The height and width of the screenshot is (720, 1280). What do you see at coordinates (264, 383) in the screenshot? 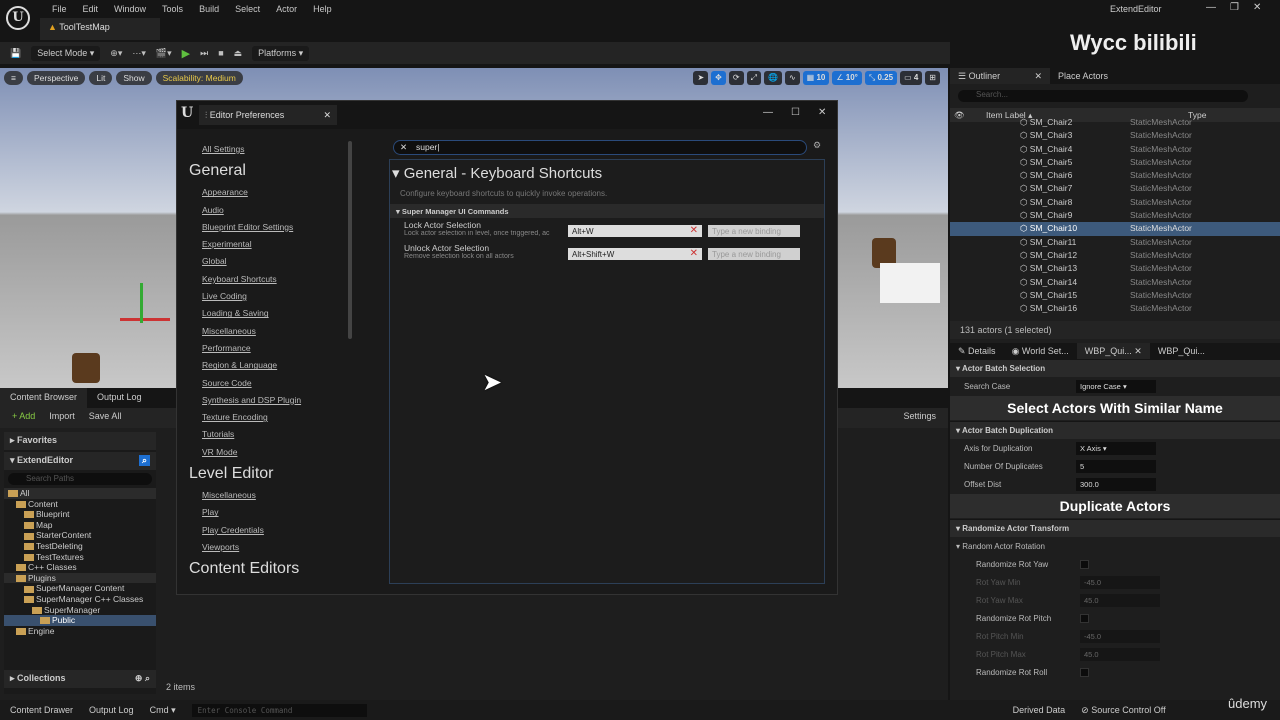
I see `nav-item: Source Code` at bounding box center [264, 383].